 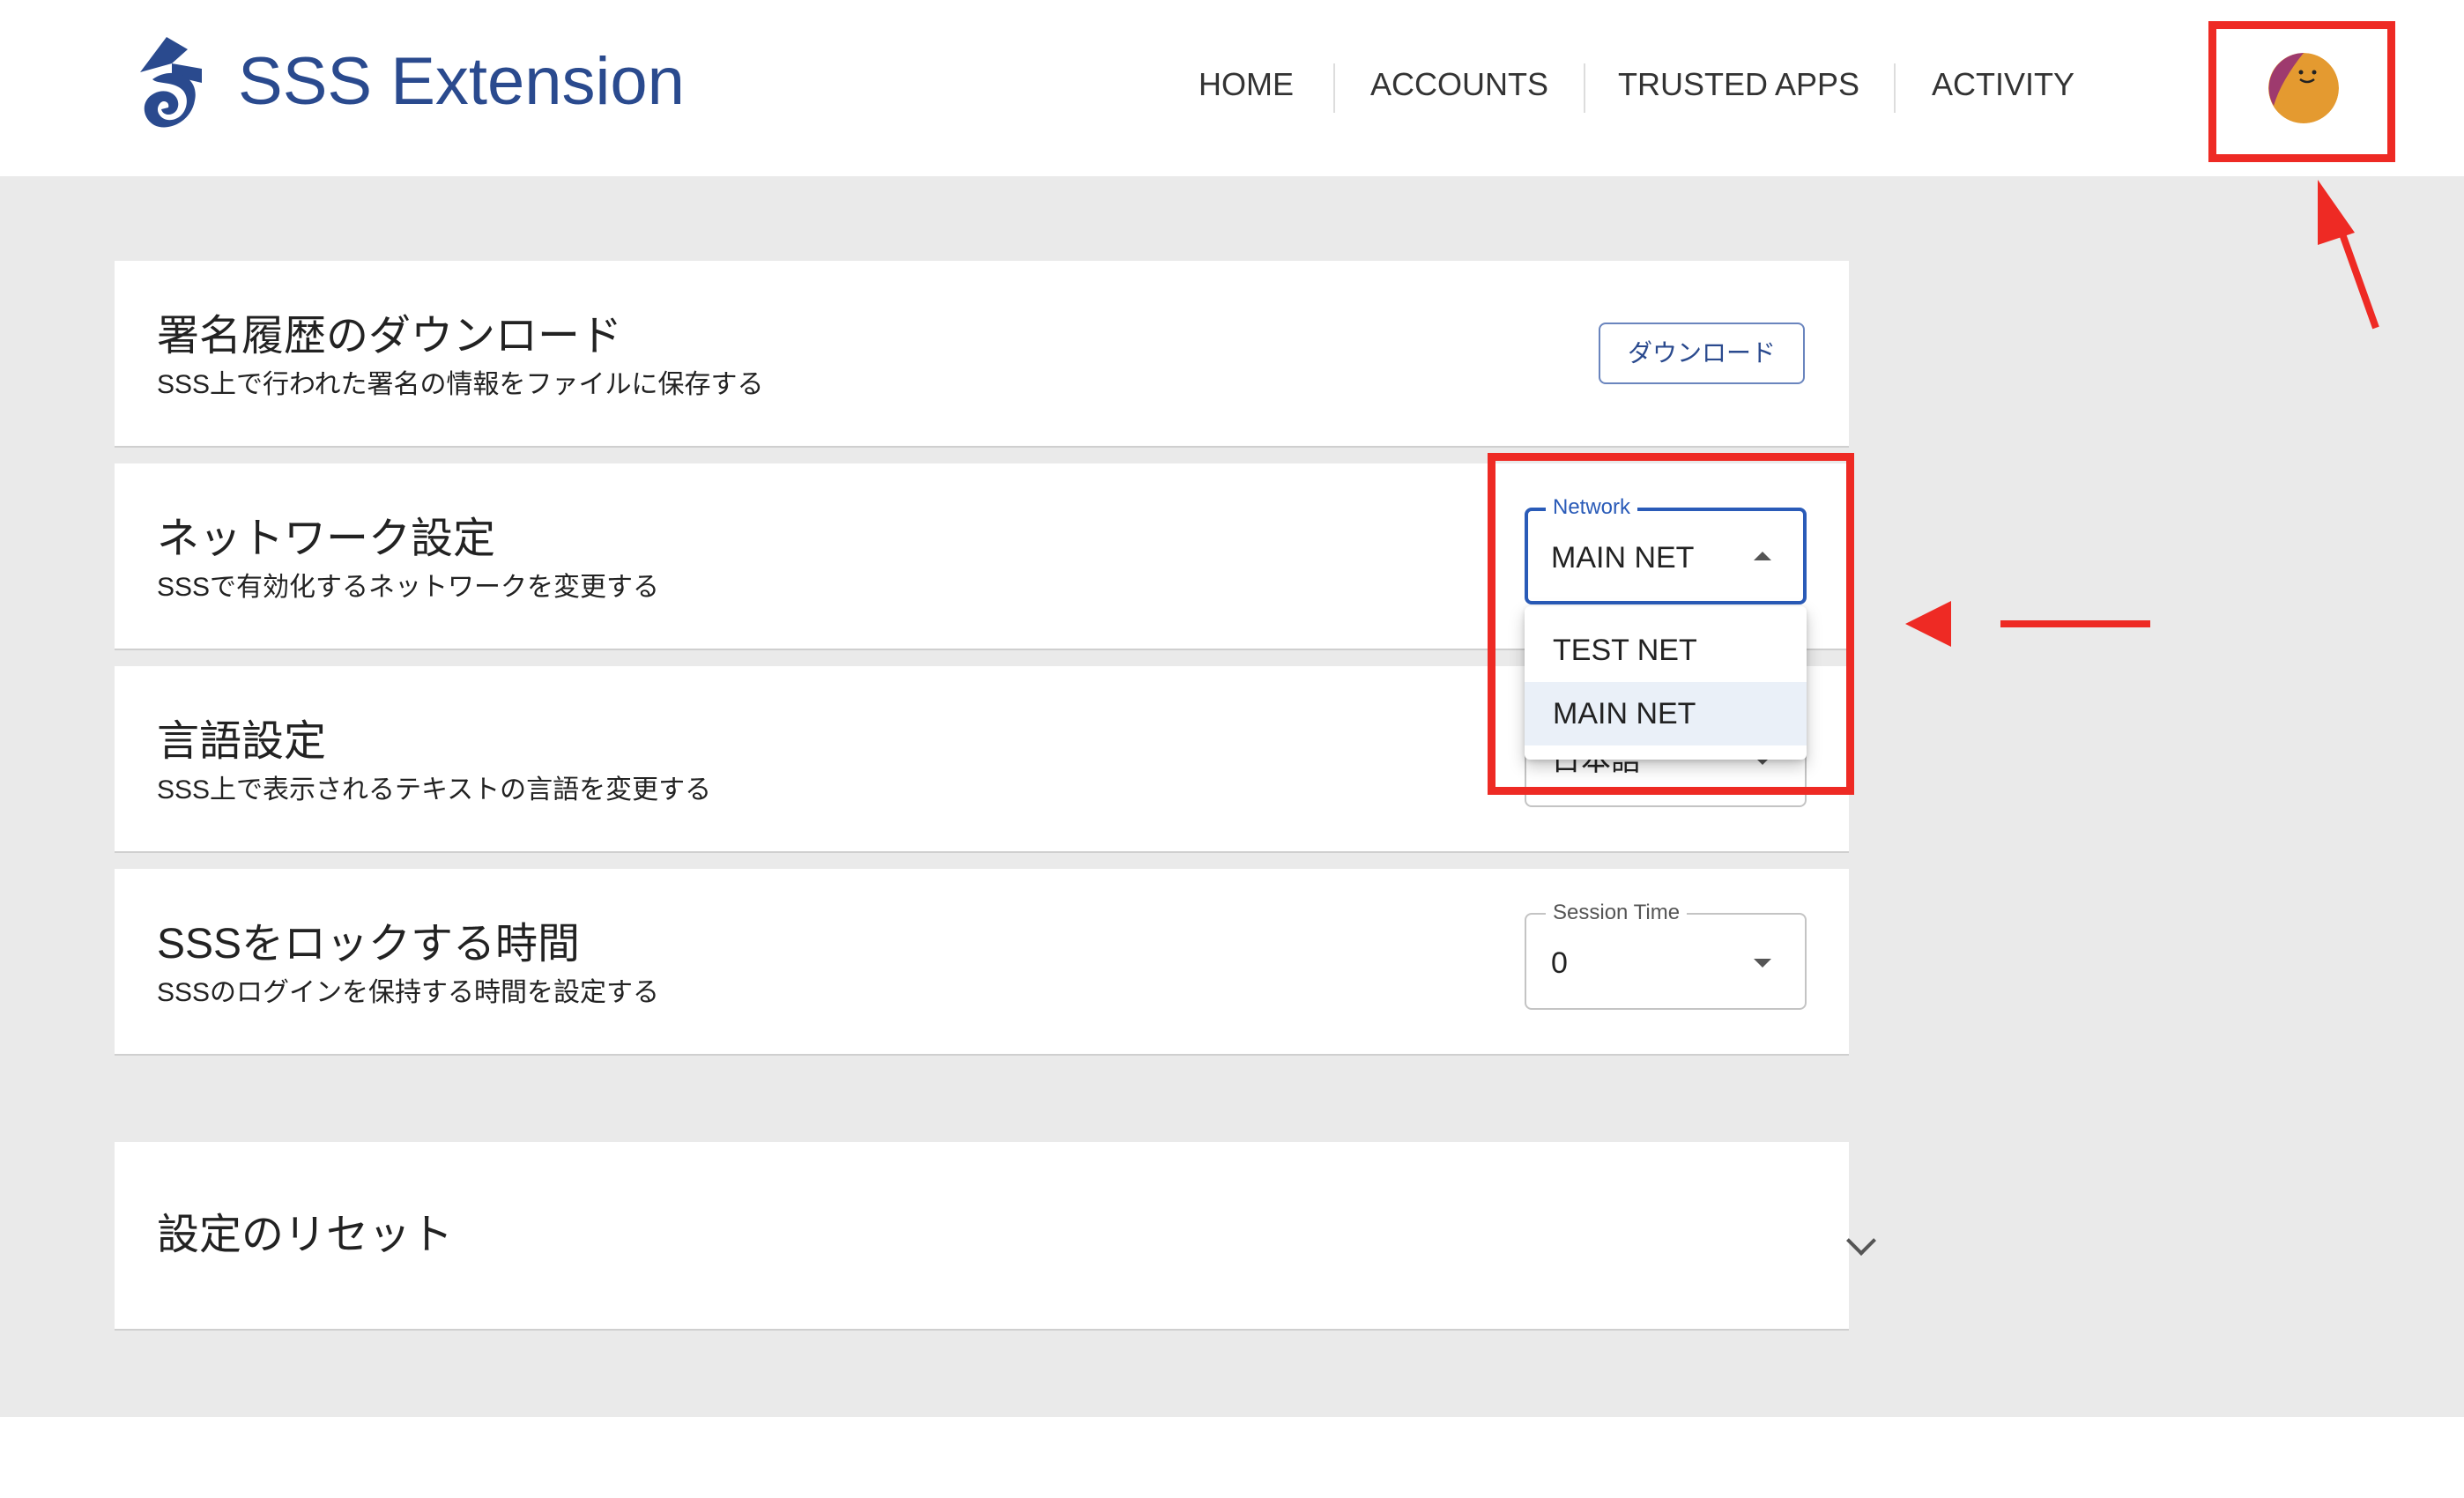 I want to click on arrow-to-avatar-icon, so click(x=2348, y=255).